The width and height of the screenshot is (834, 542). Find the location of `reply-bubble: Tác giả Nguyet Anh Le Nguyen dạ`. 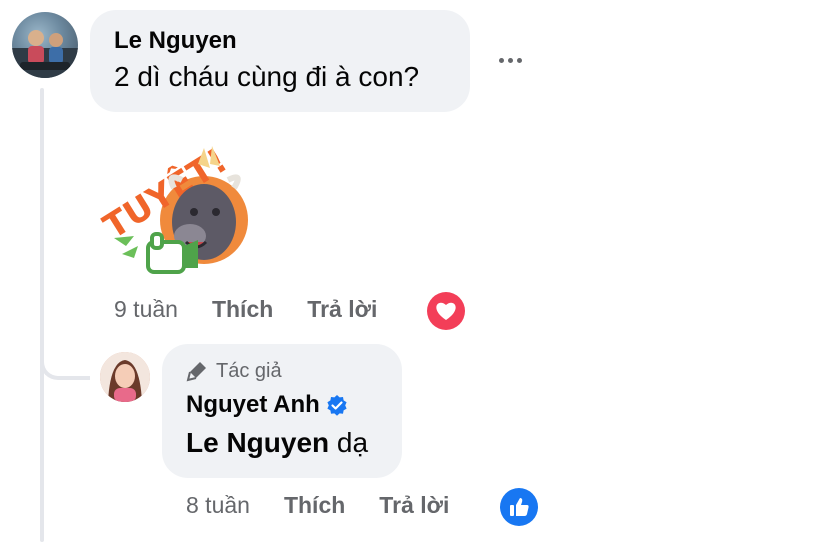

reply-bubble: Tác giả Nguyet Anh Le Nguyen dạ is located at coordinates (282, 411).